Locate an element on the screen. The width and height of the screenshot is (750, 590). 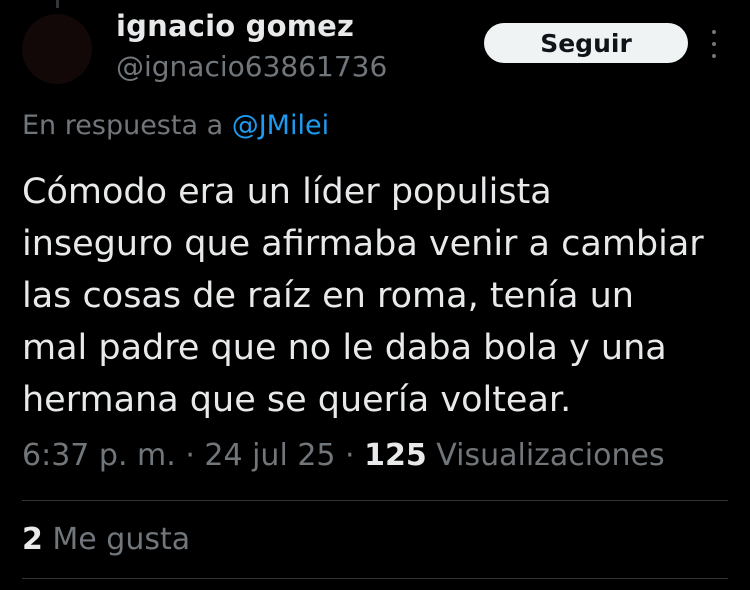
author-handle: @ignacio63861736 is located at coordinates (251, 66).